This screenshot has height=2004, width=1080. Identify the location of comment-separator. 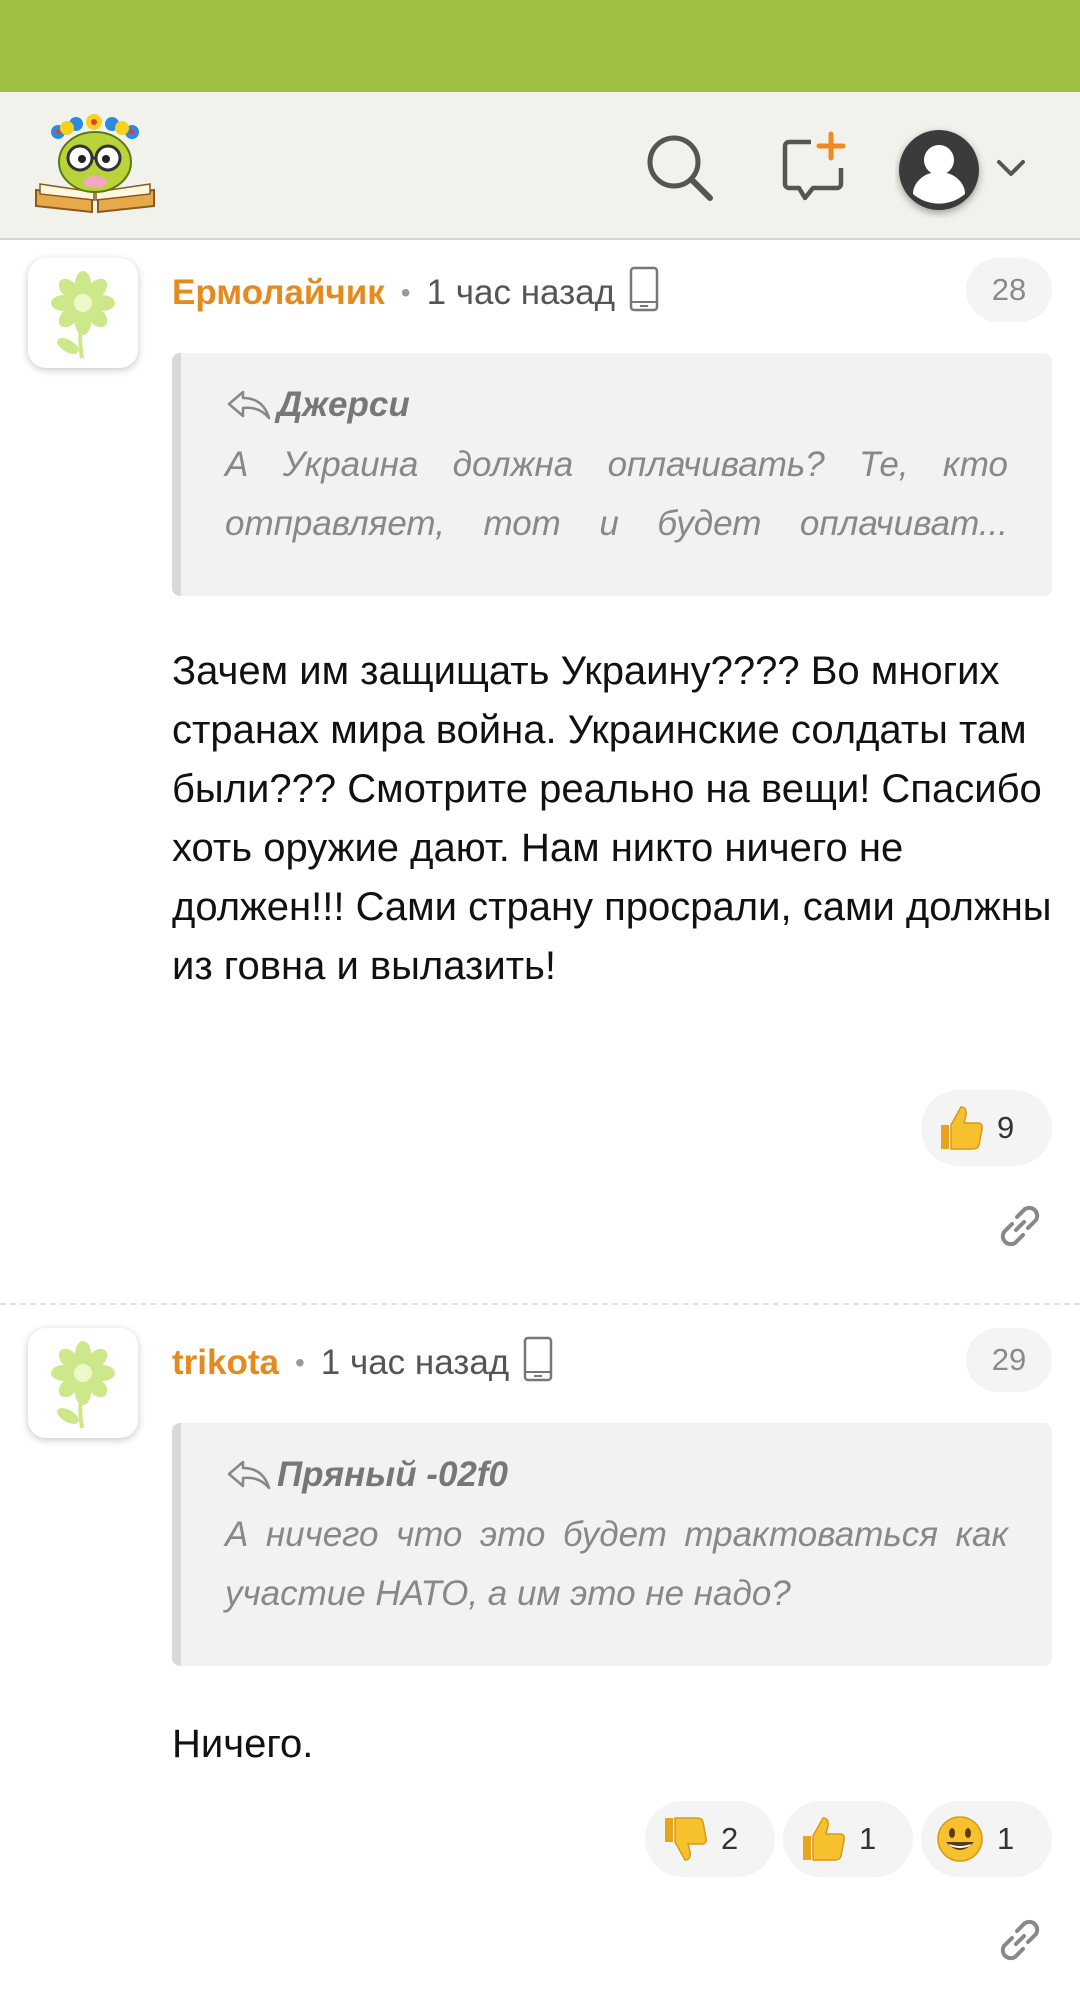
(540, 1304).